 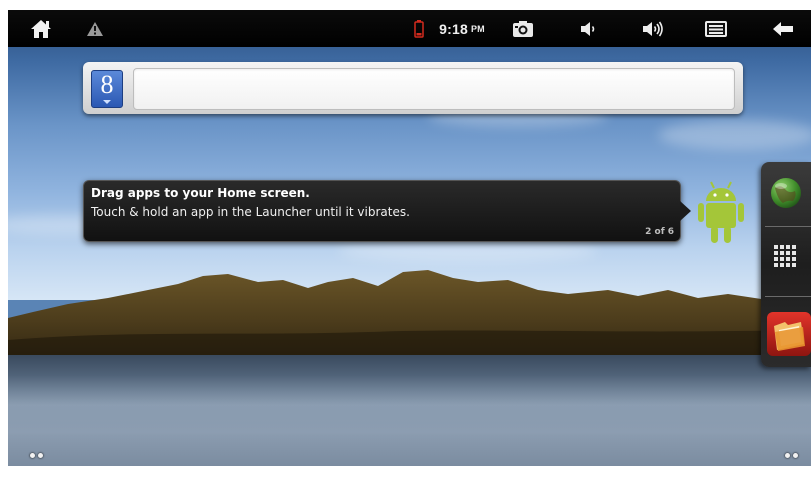 I want to click on google-search-button: 8, so click(x=107, y=89).